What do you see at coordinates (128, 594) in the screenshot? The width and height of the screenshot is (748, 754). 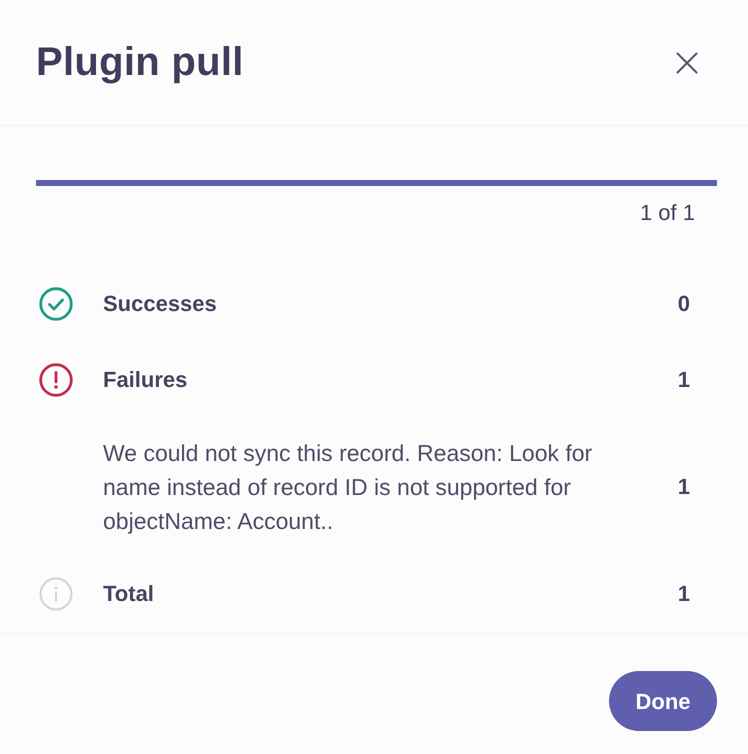 I see `result-label: Total` at bounding box center [128, 594].